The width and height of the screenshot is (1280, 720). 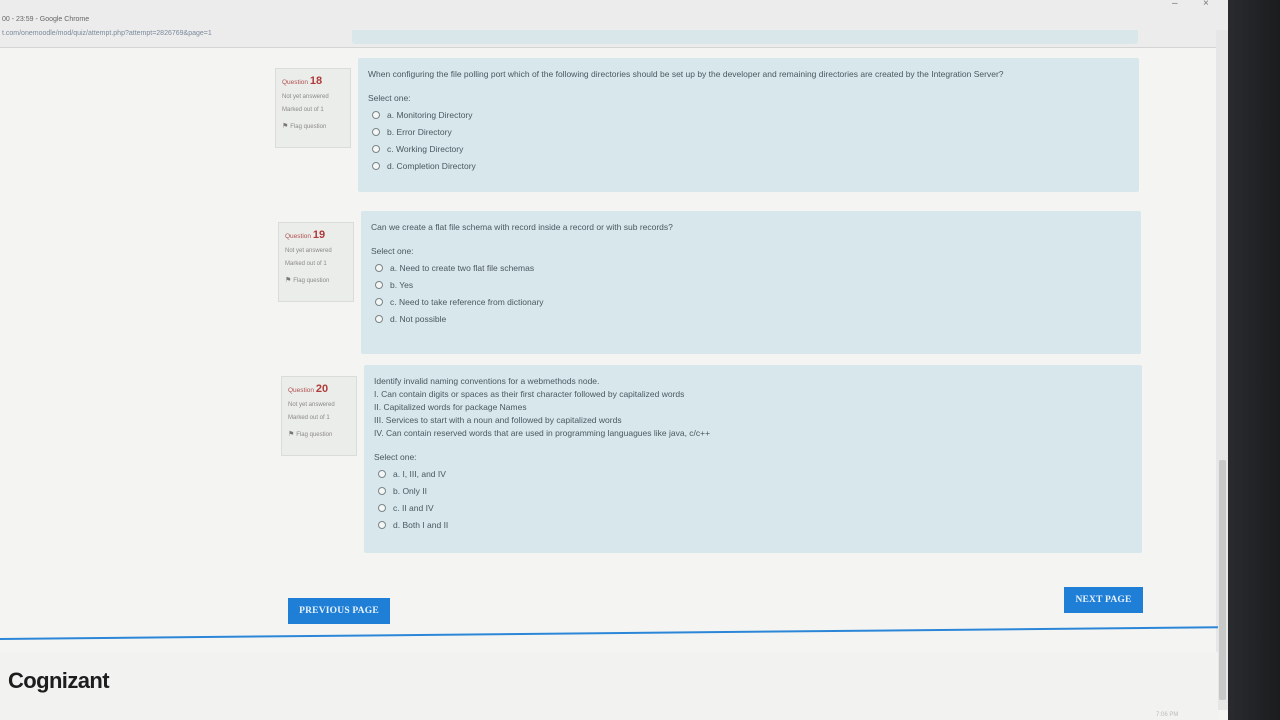 What do you see at coordinates (609, 633) in the screenshot?
I see `footer-divider` at bounding box center [609, 633].